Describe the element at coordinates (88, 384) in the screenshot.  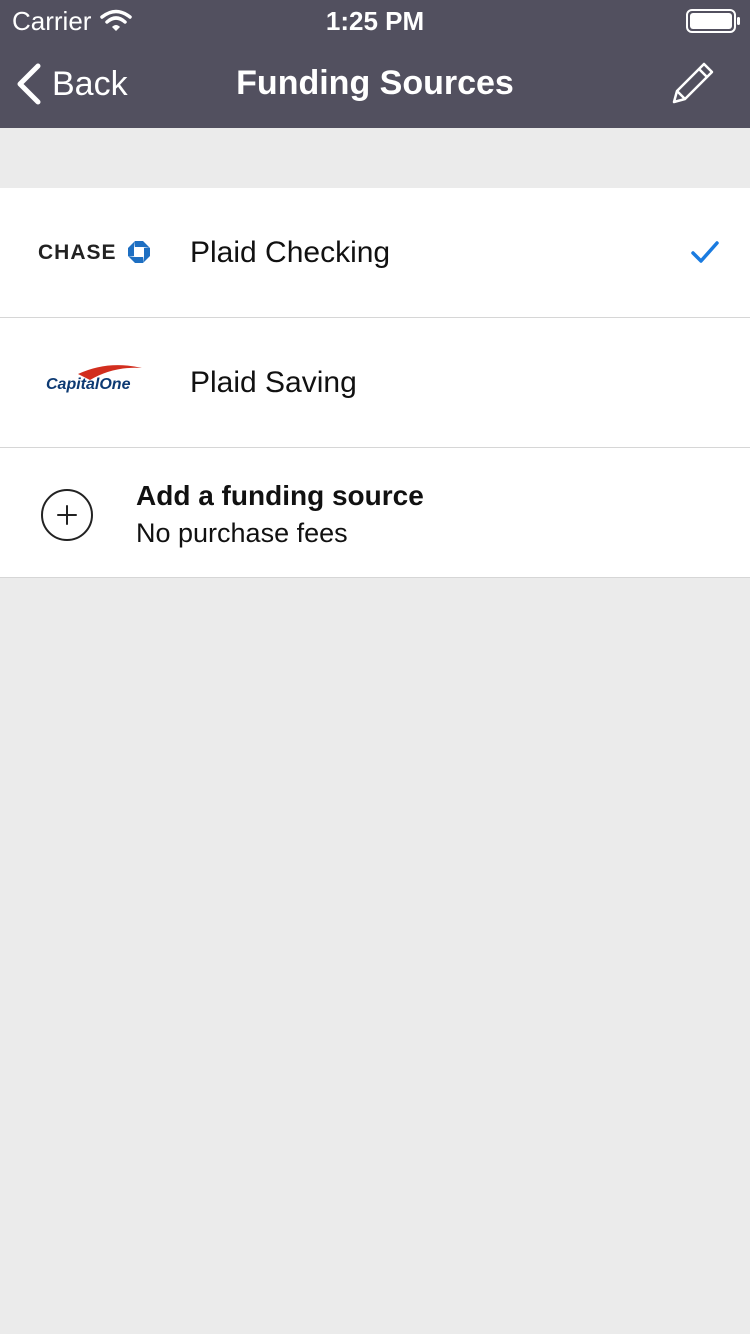
I see `svg-text: CapitalOne` at that location.